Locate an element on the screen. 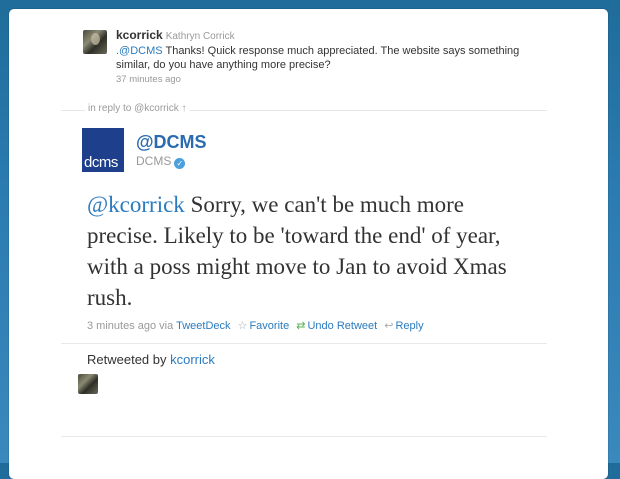 The image size is (620, 479). favorite-button: Favorite is located at coordinates (269, 326).